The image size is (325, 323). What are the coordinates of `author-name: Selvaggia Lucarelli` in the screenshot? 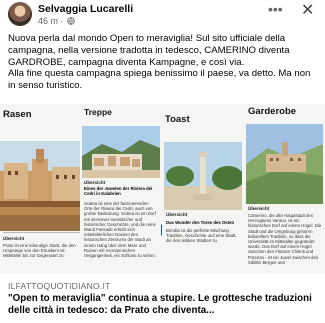 It's located at (85, 9).